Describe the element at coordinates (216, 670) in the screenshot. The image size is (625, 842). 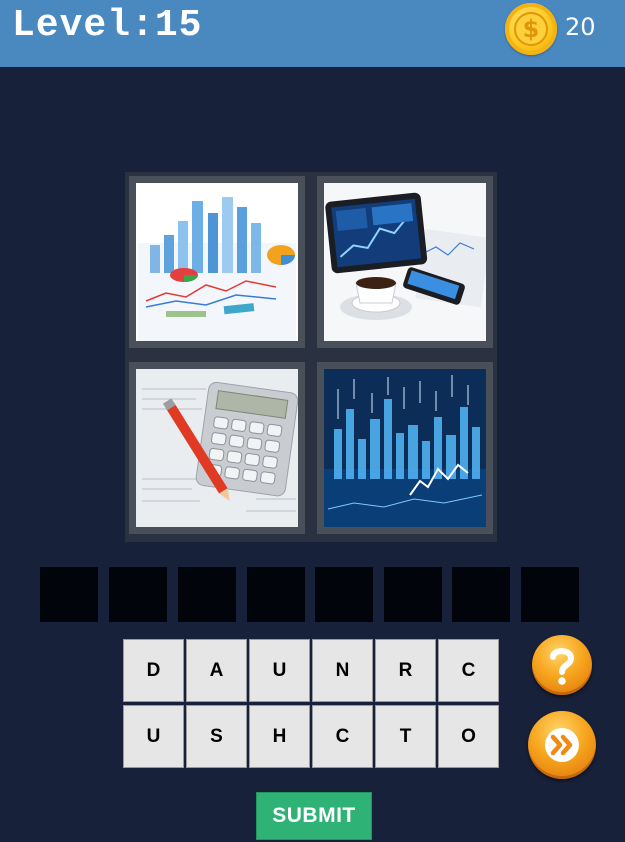
I see `letter-key: A` at that location.